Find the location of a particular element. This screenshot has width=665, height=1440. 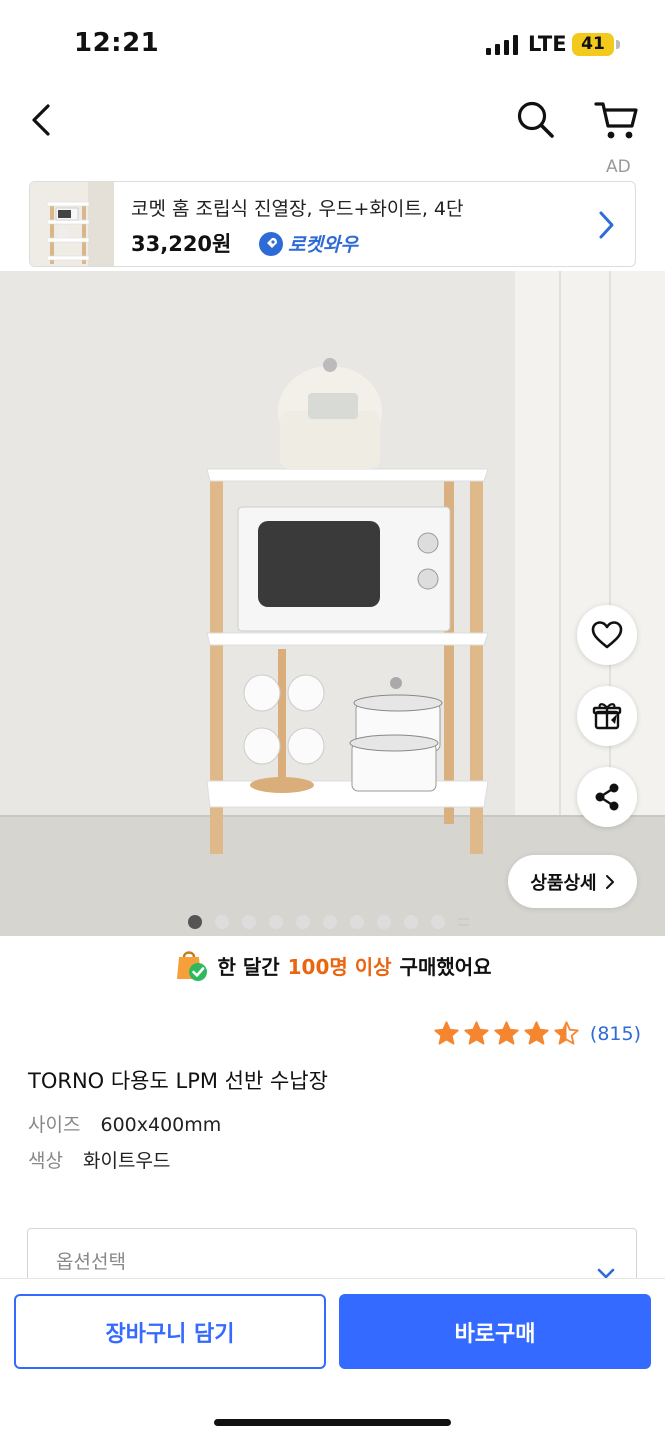

option-placeholder: 옵션선택 is located at coordinates (91, 1262).